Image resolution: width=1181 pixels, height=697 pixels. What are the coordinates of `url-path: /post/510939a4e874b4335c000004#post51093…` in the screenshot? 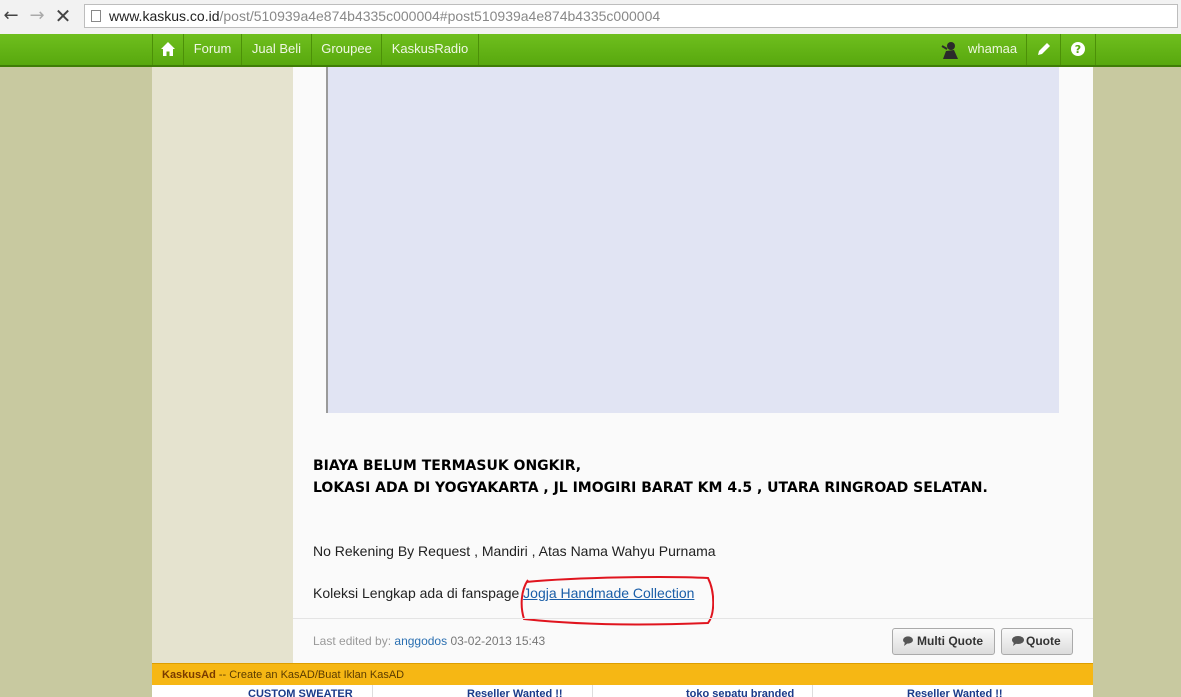 It's located at (440, 16).